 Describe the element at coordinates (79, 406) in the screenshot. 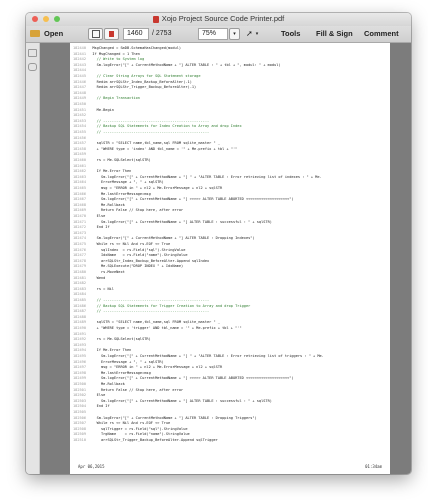

I see `line-number: 182504` at that location.